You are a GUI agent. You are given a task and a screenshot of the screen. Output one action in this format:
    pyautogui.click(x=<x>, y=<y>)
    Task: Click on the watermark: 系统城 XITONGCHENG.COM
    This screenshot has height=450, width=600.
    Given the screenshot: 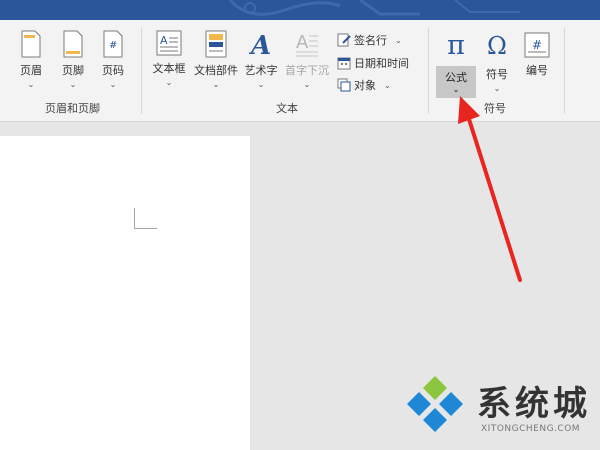 What is the action you would take?
    pyautogui.click(x=500, y=408)
    